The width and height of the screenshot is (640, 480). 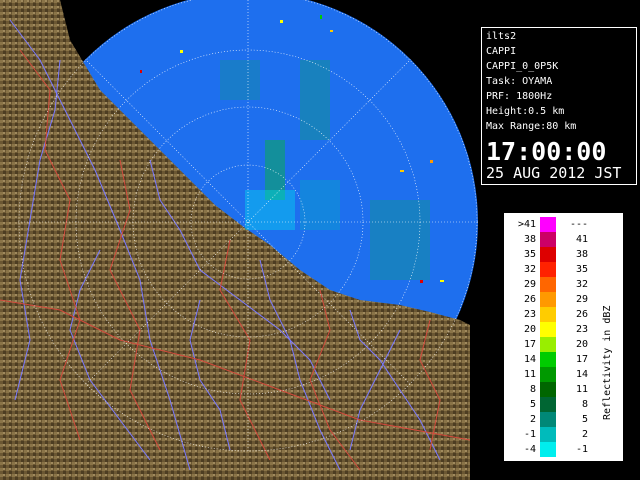 I want to click on legend-high-value: 14, so click(x=581, y=374).